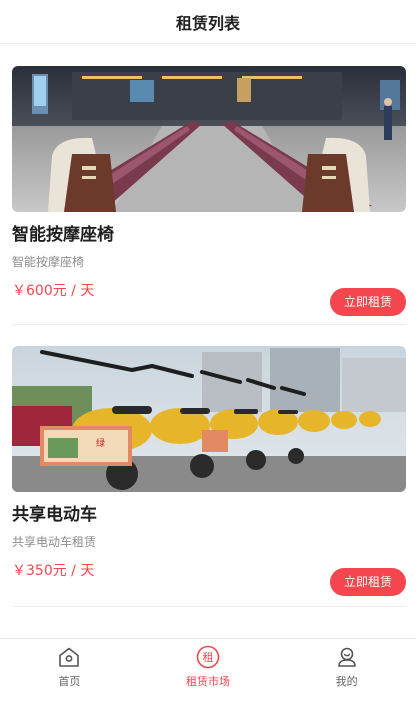 The image size is (416, 704). Describe the element at coordinates (346, 657) in the screenshot. I see `user-icon` at that location.